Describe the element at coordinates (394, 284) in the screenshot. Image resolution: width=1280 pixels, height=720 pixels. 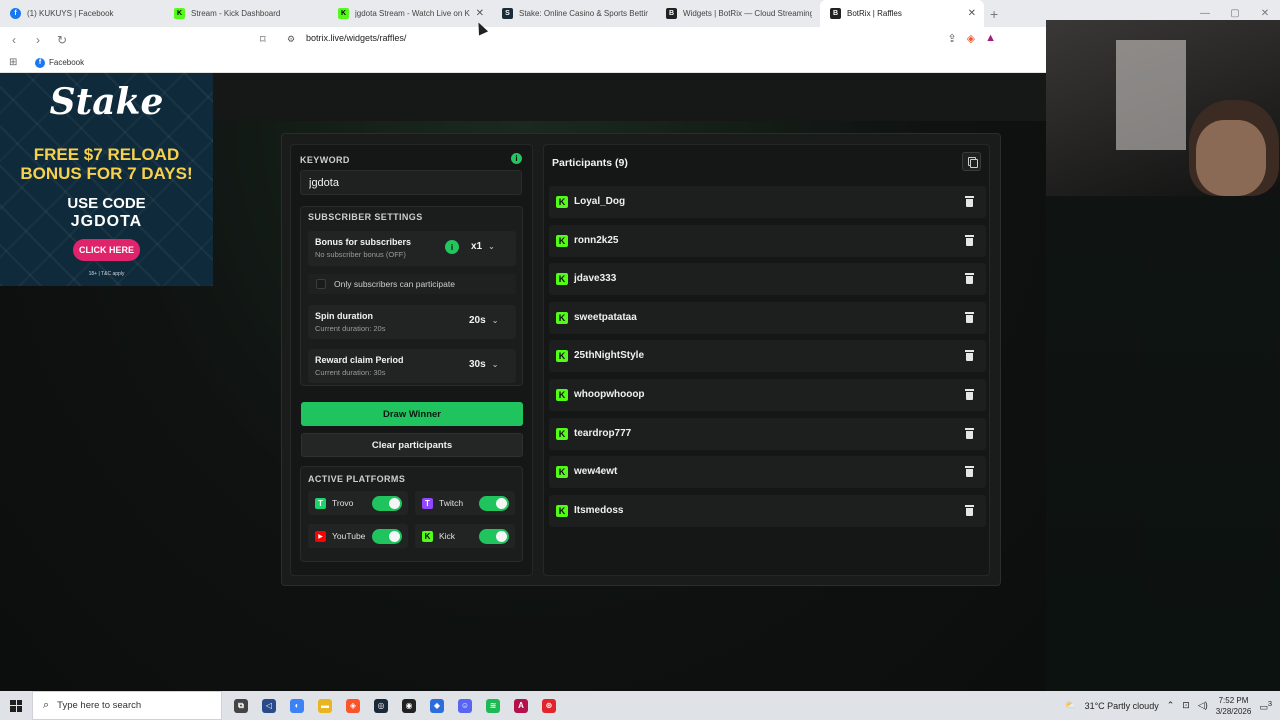
I see `only-subscribers-label: Only subscribers can participate` at that location.